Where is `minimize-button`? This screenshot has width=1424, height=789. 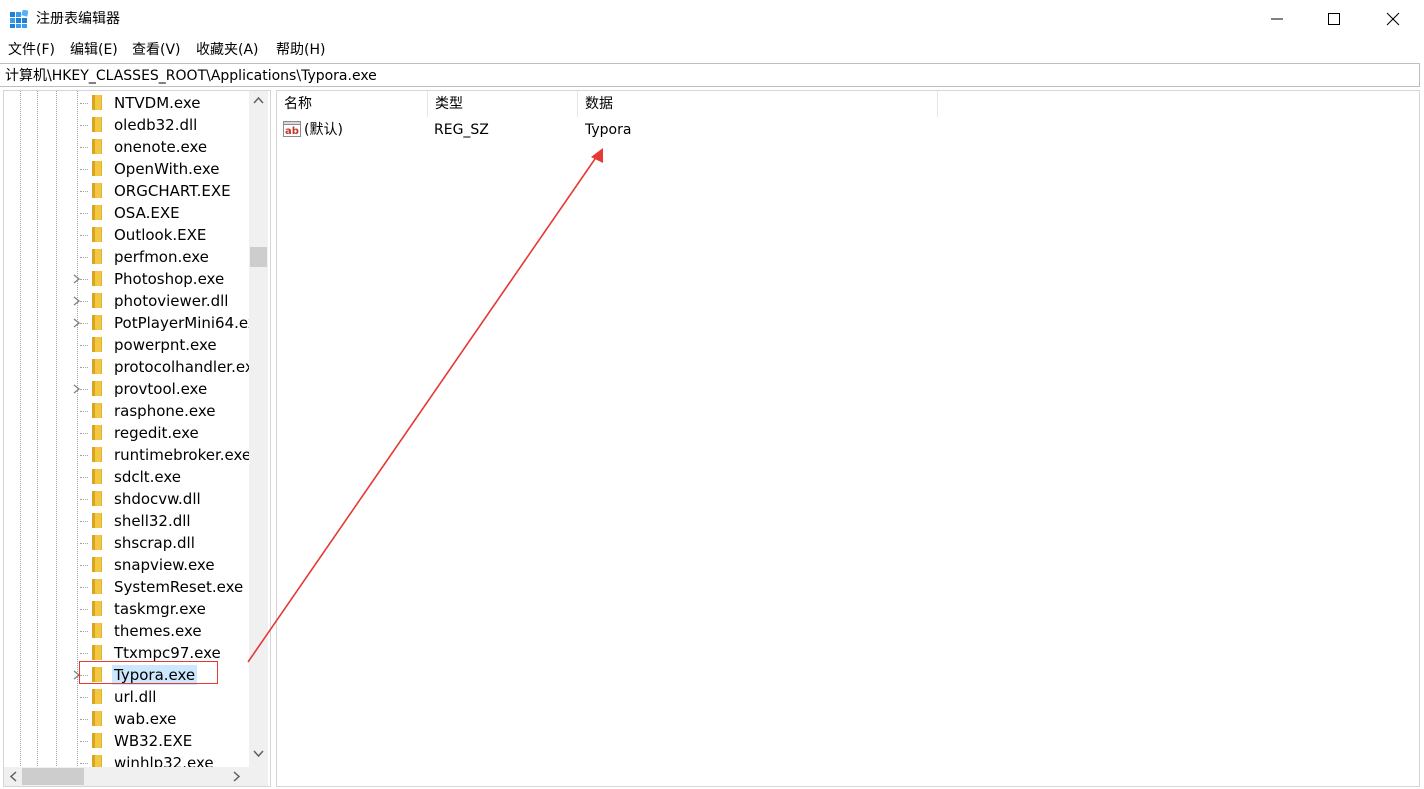 minimize-button is located at coordinates (1277, 19).